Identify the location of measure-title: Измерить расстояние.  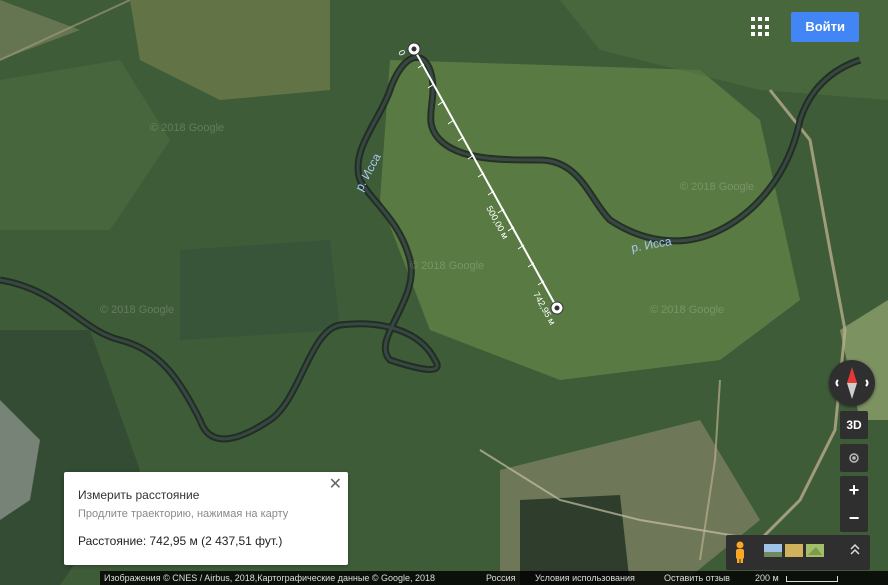
(139, 495).